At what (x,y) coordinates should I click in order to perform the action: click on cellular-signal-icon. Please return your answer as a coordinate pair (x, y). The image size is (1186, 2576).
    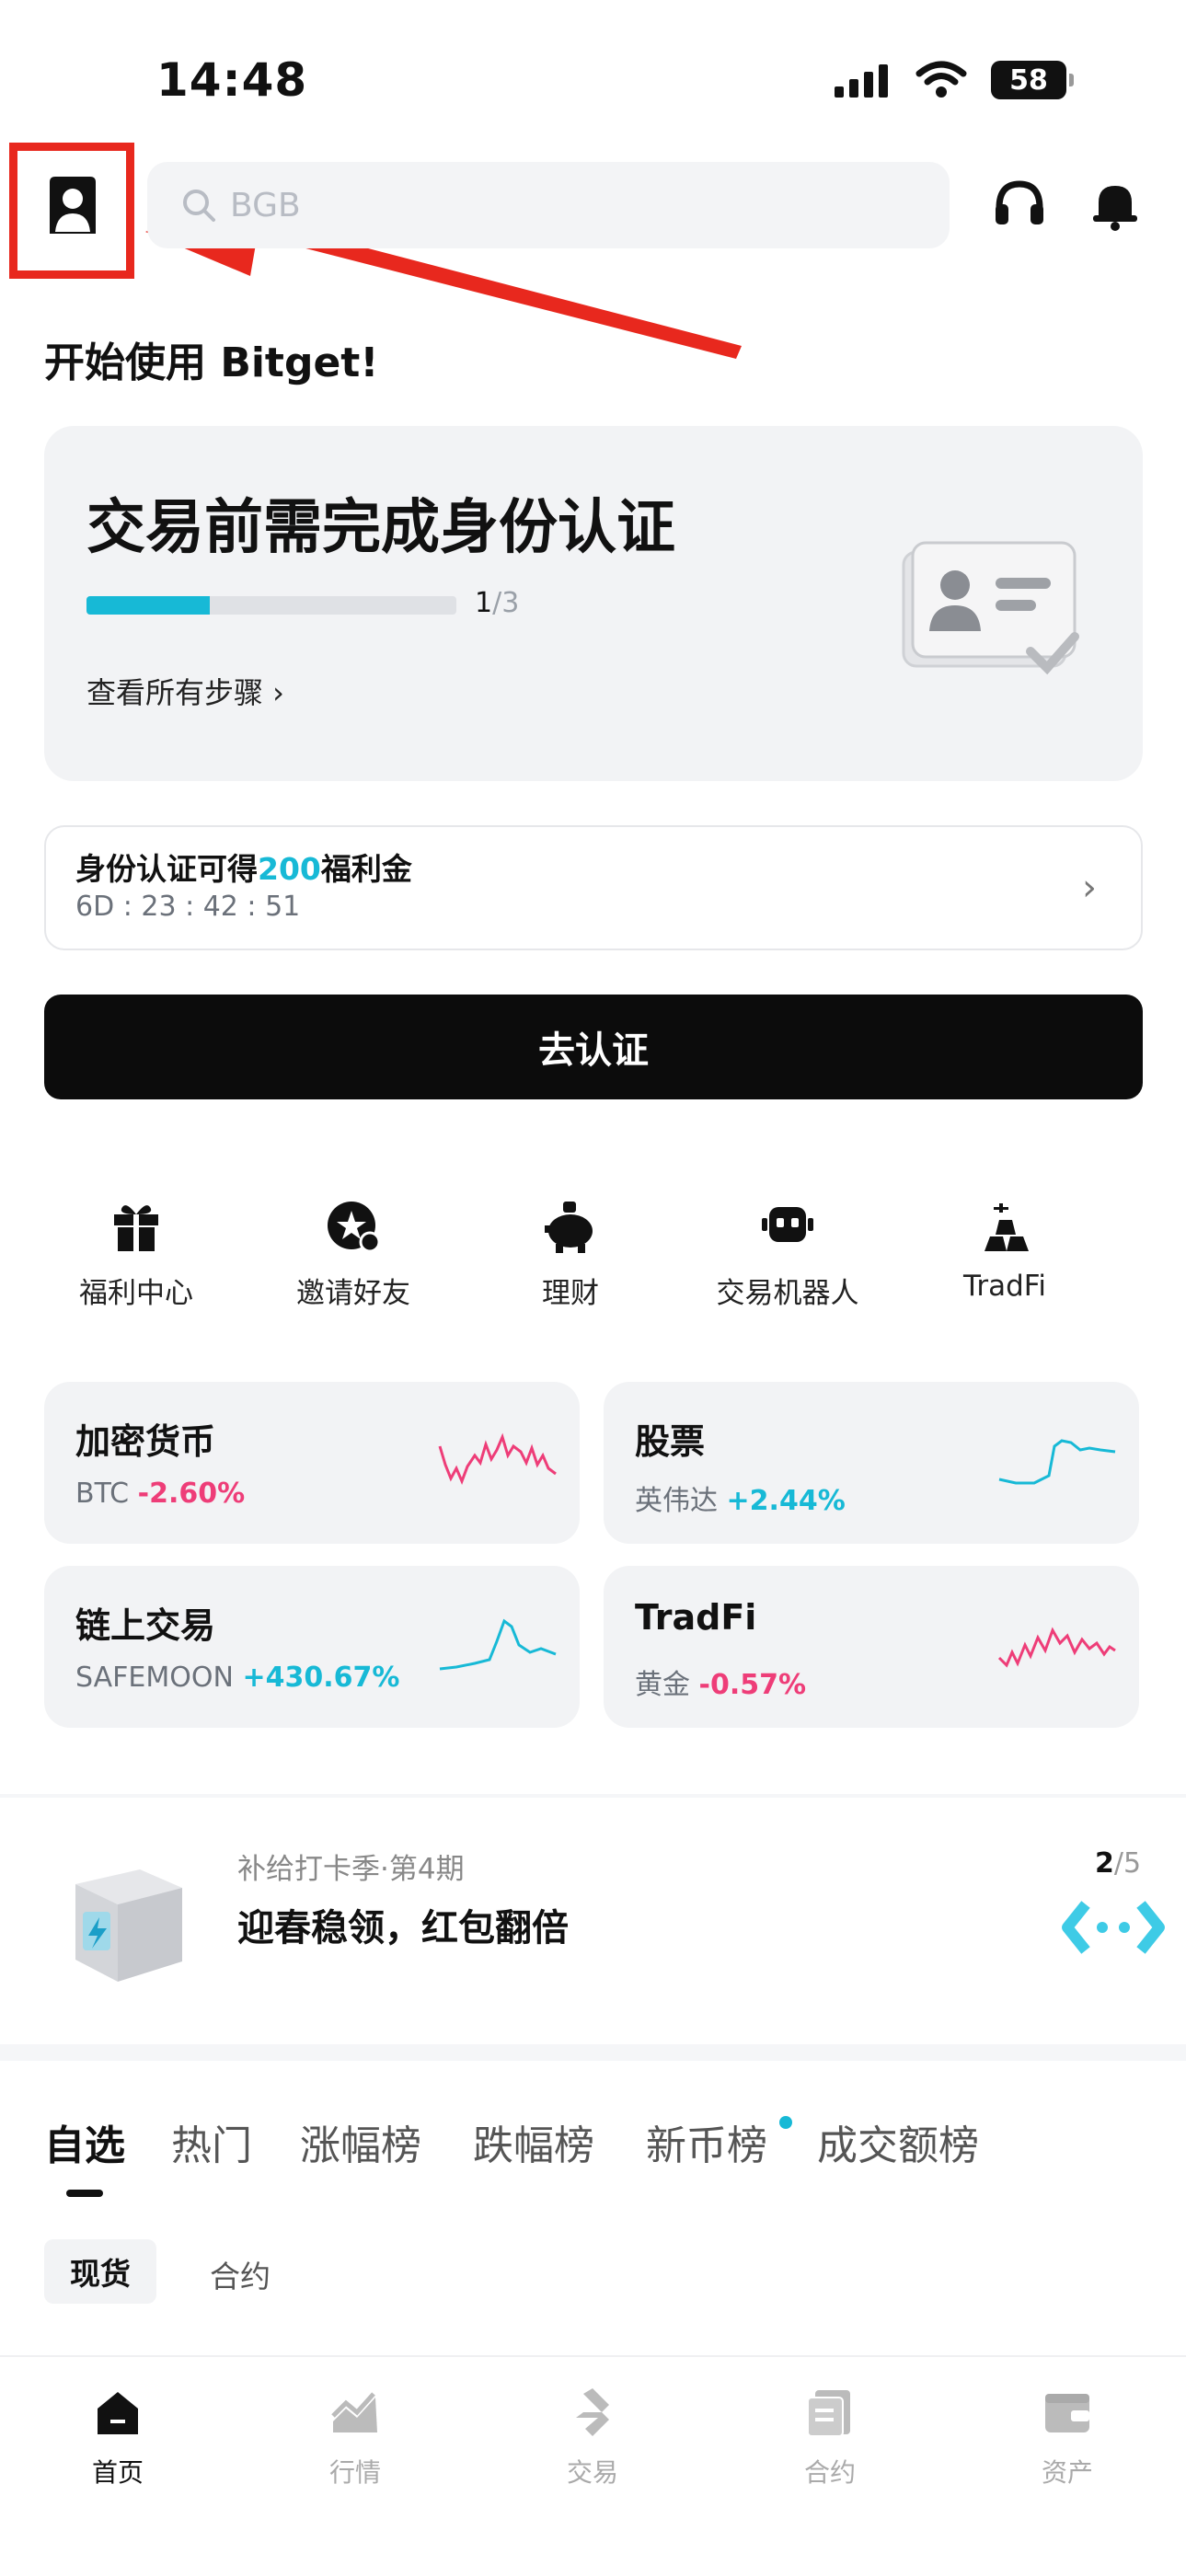
    Looking at the image, I should click on (861, 81).